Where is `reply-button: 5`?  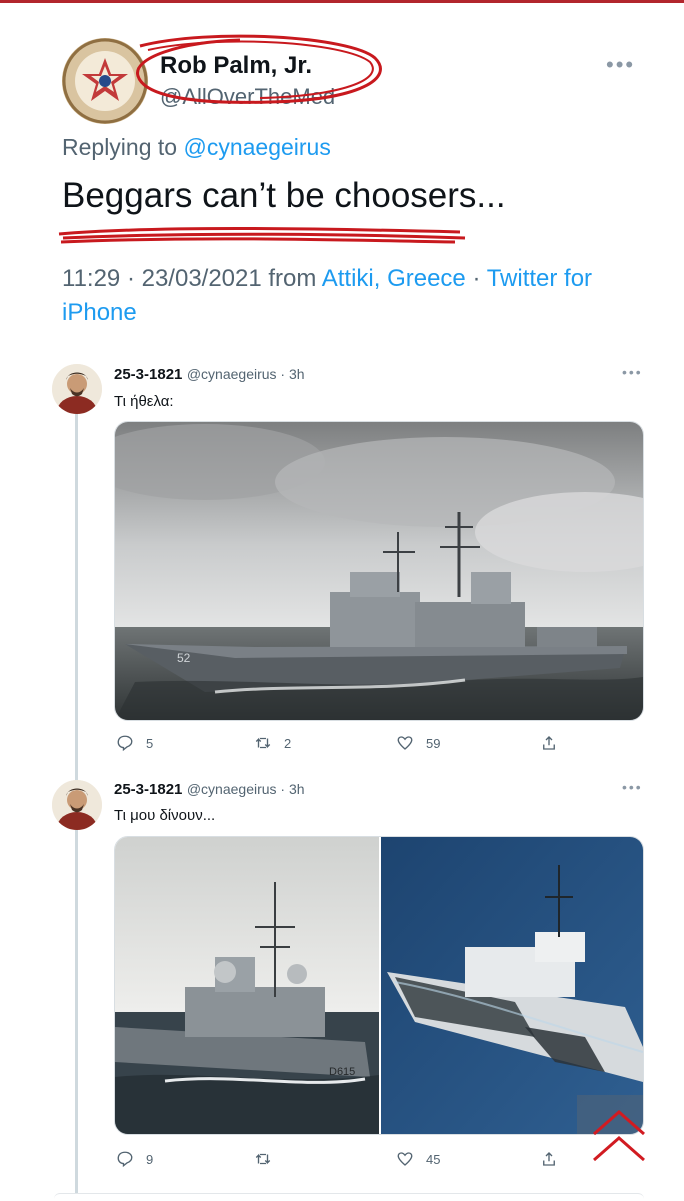
reply-button: 5 is located at coordinates (134, 743).